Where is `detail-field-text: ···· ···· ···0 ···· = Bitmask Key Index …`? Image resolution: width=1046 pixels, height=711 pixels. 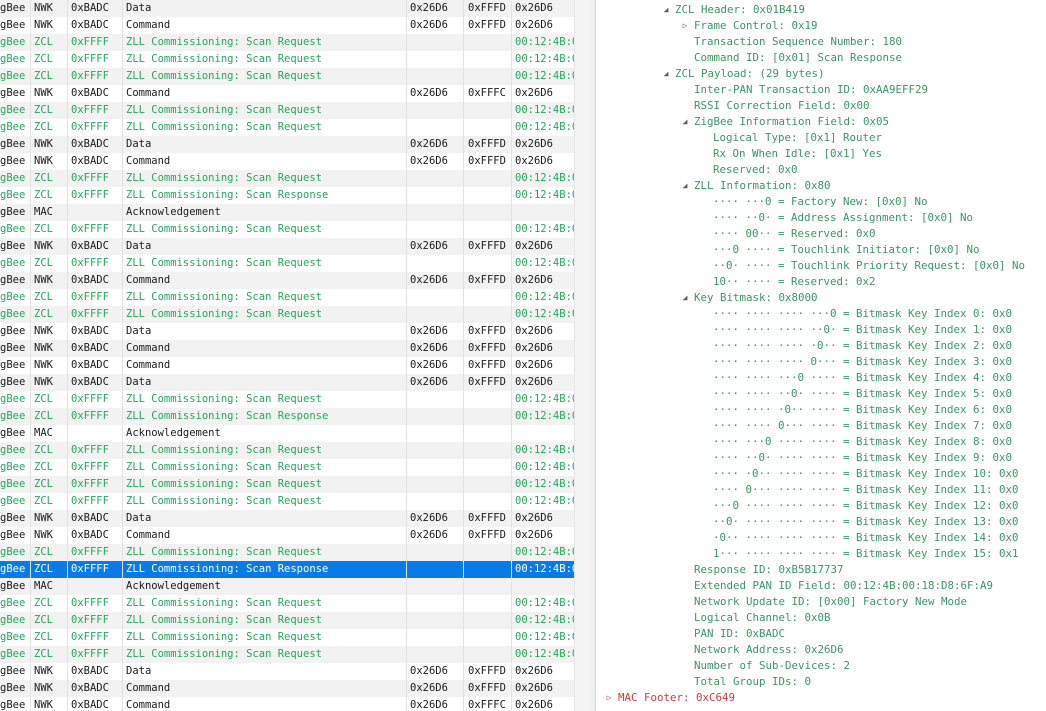 detail-field-text: ···· ···· ···0 ···· = Bitmask Key Index … is located at coordinates (863, 377).